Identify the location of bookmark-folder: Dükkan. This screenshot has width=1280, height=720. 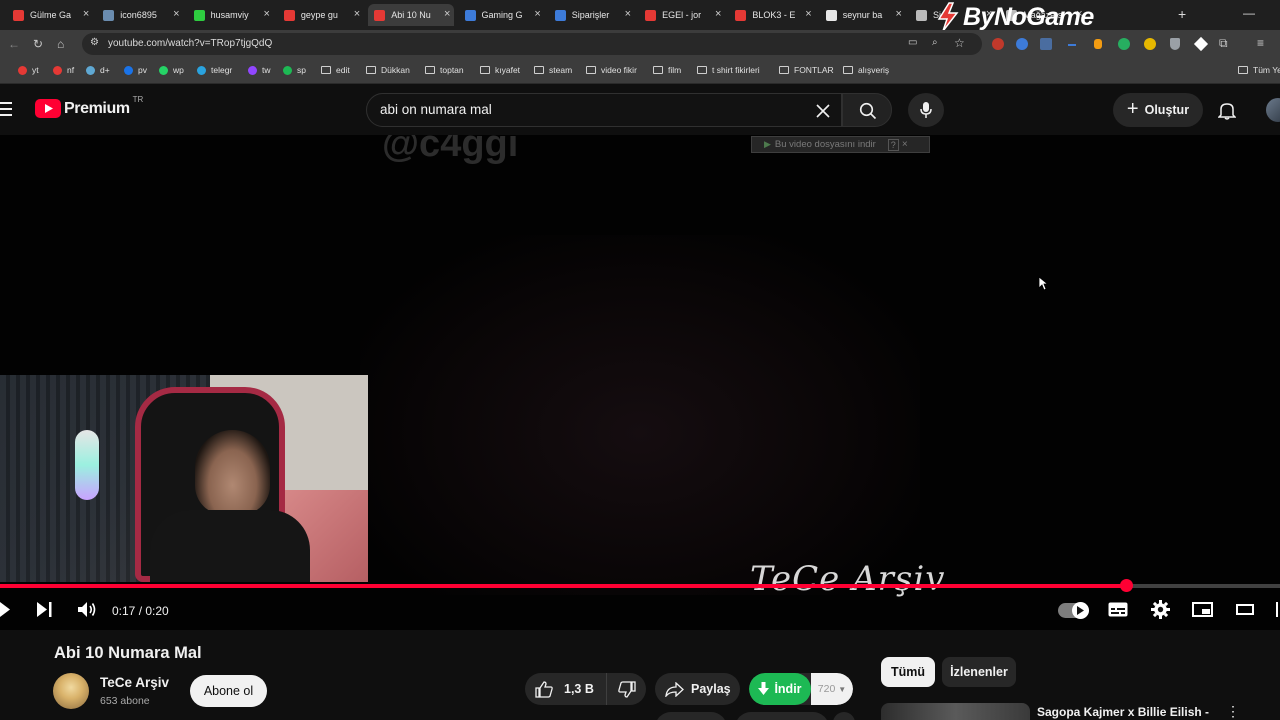
(388, 70).